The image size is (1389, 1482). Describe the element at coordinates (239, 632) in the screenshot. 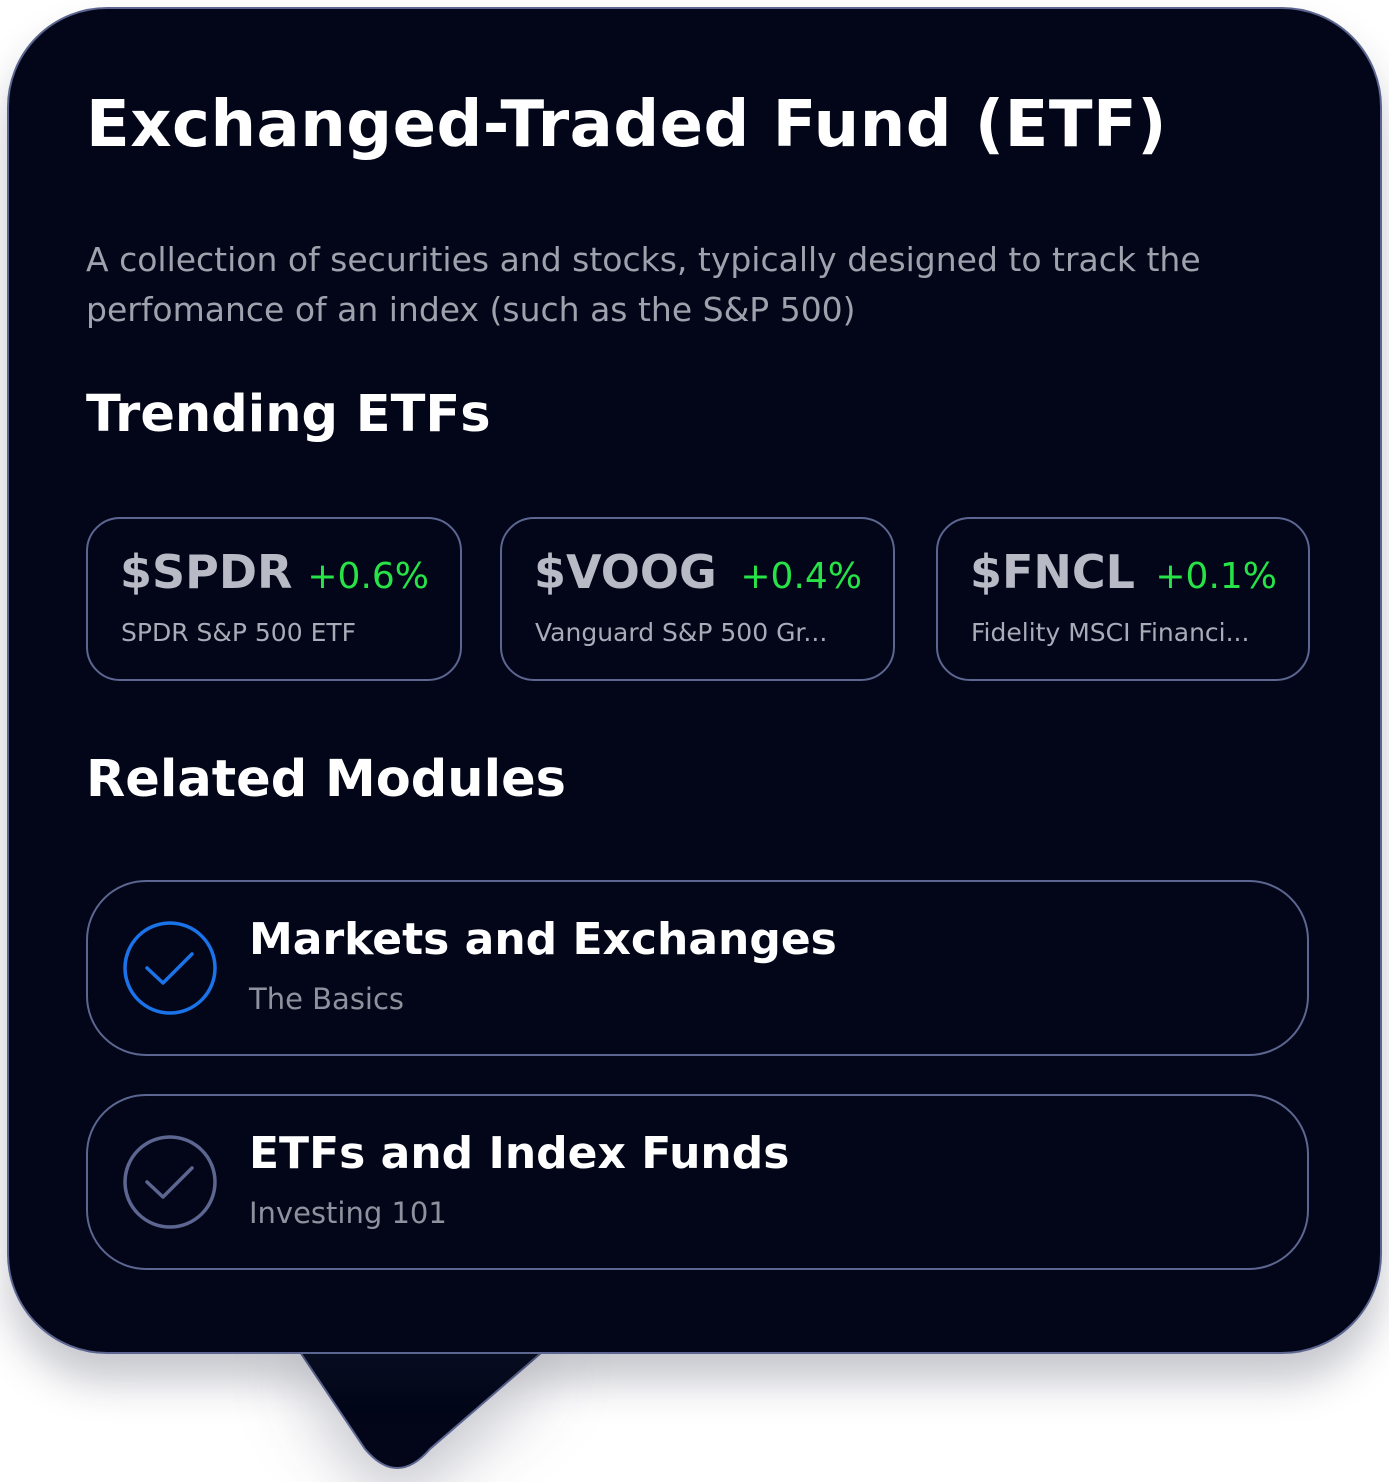

I see `etf-name: SPDR S&P 500 ETF` at that location.